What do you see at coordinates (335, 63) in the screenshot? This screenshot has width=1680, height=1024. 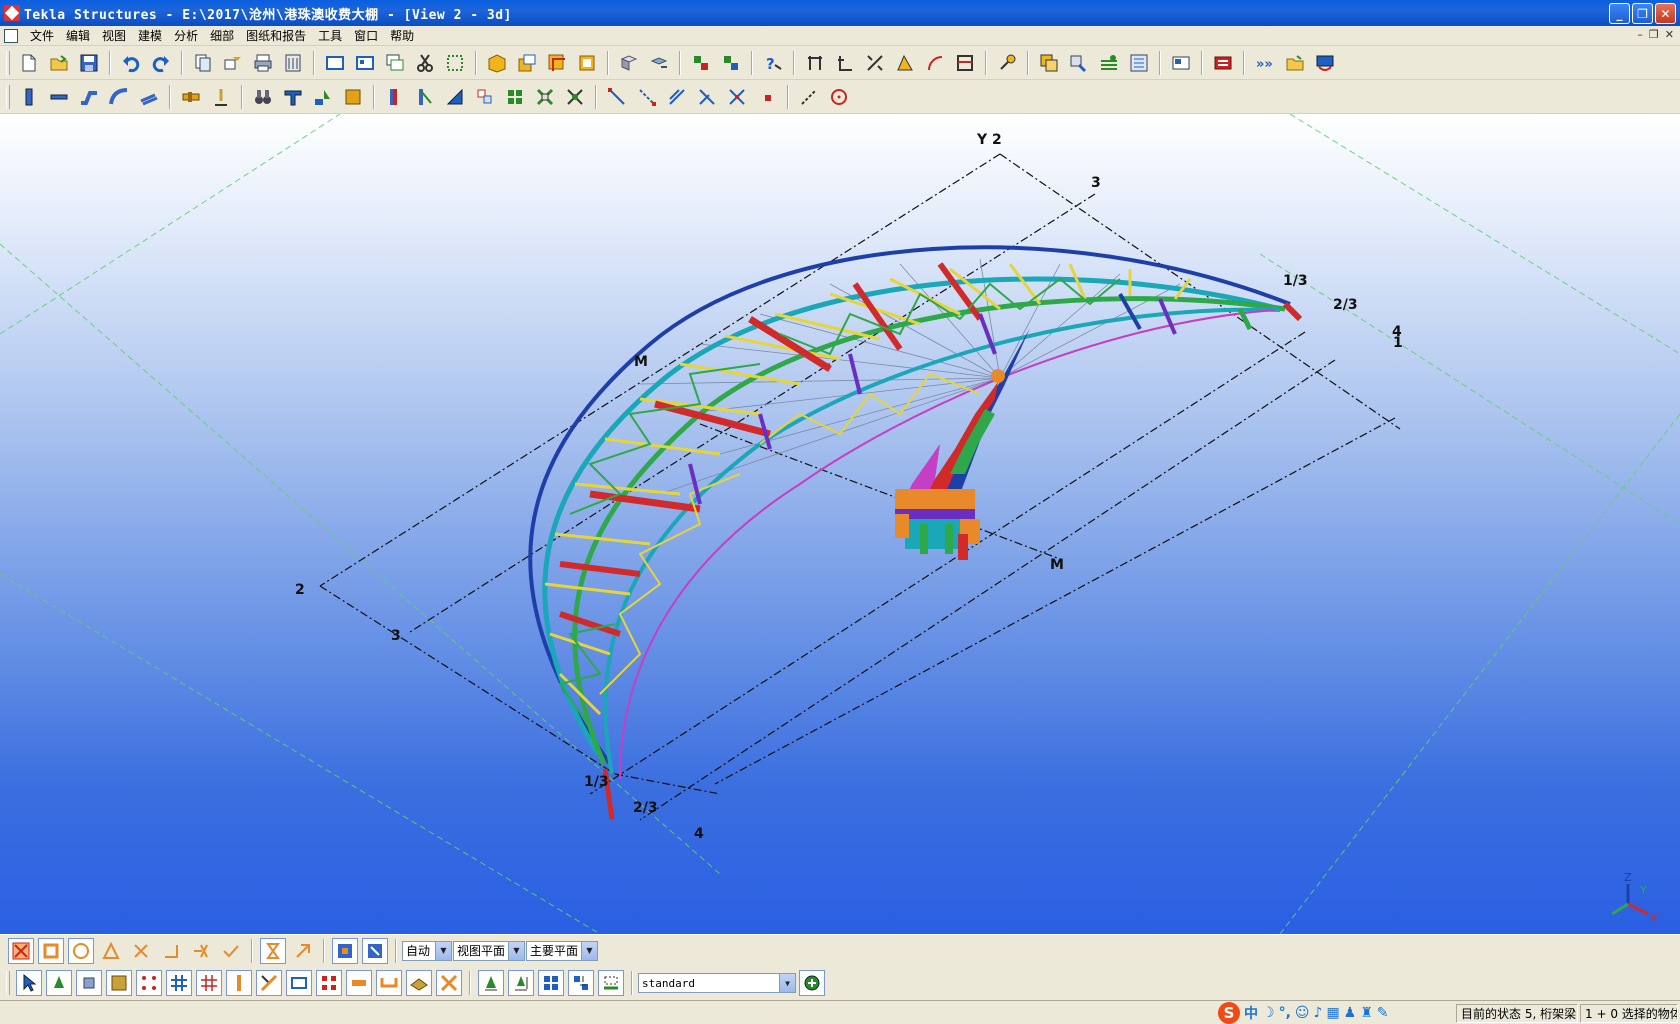 I see `create-view-icon` at bounding box center [335, 63].